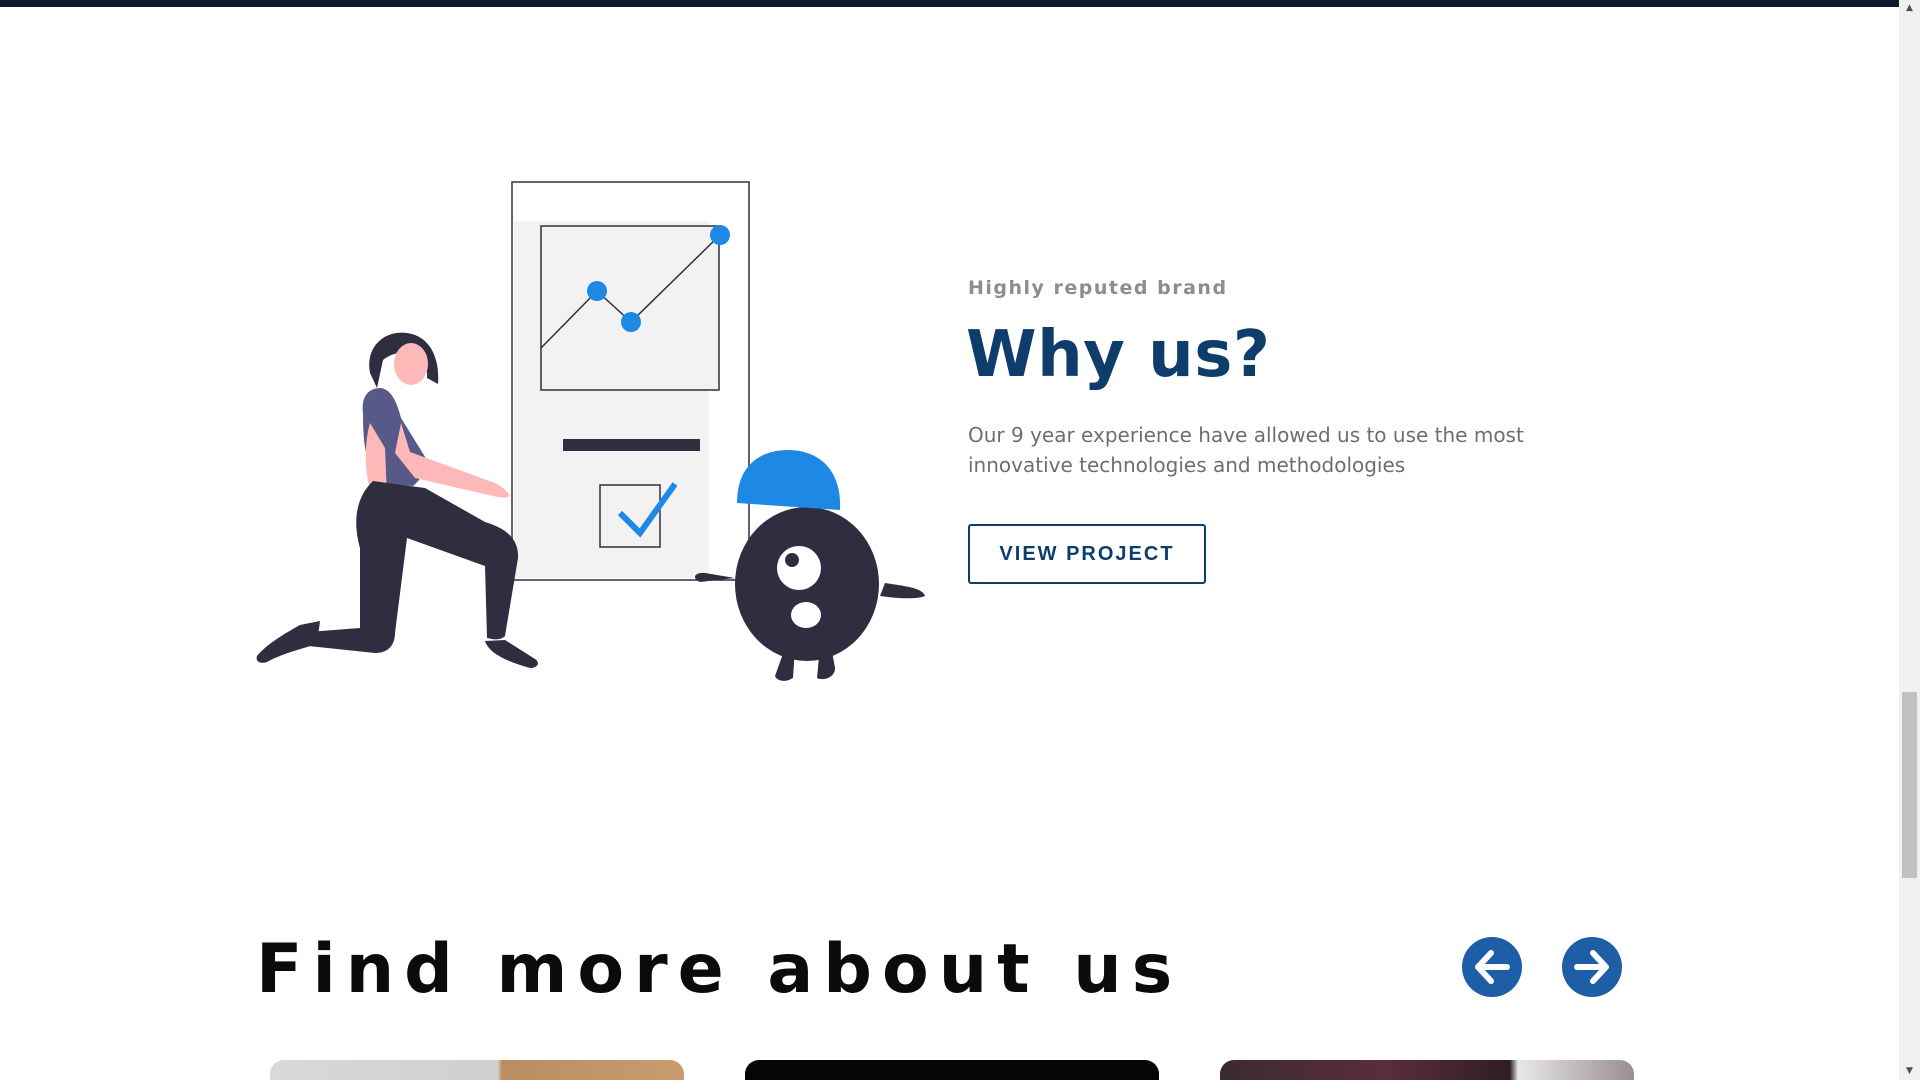  I want to click on arrow-right-icon, so click(1591, 967).